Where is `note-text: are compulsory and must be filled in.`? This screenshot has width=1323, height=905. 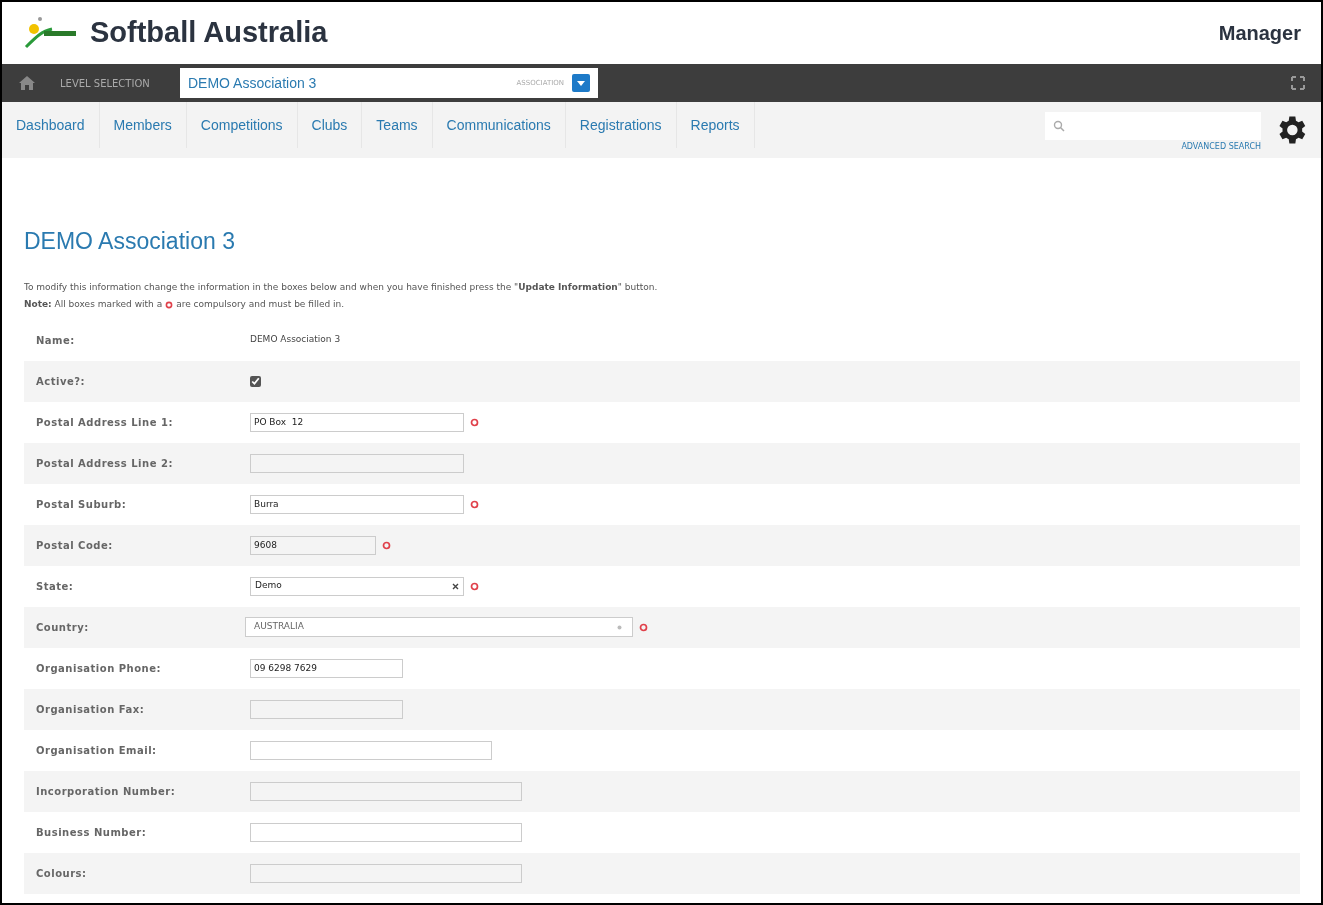 note-text: are compulsory and must be filled in. is located at coordinates (260, 304).